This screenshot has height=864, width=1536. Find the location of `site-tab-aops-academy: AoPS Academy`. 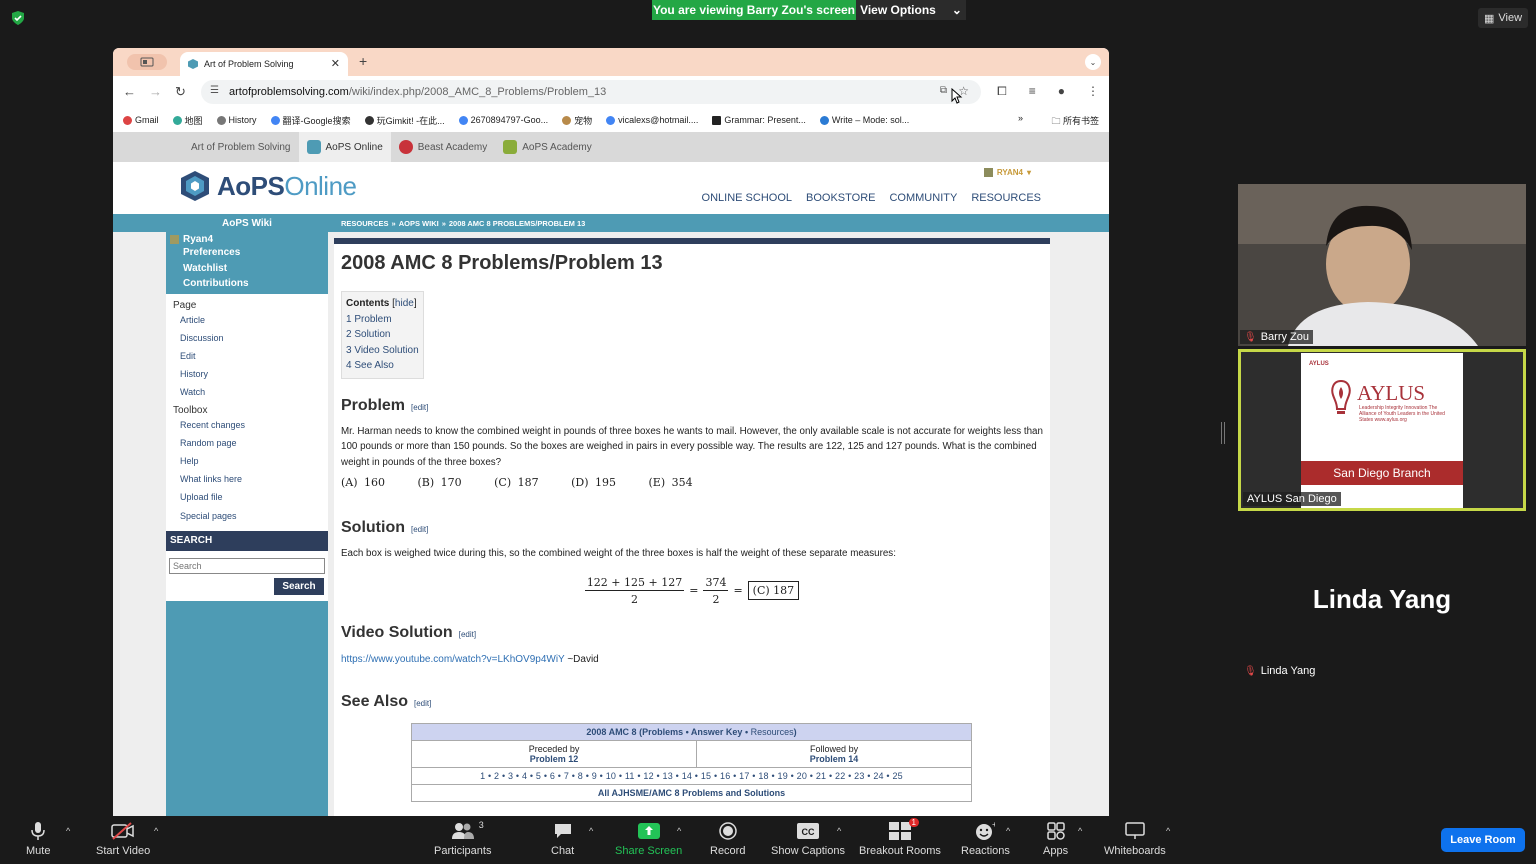

site-tab-aops-academy: AoPS Academy is located at coordinates (547, 147).